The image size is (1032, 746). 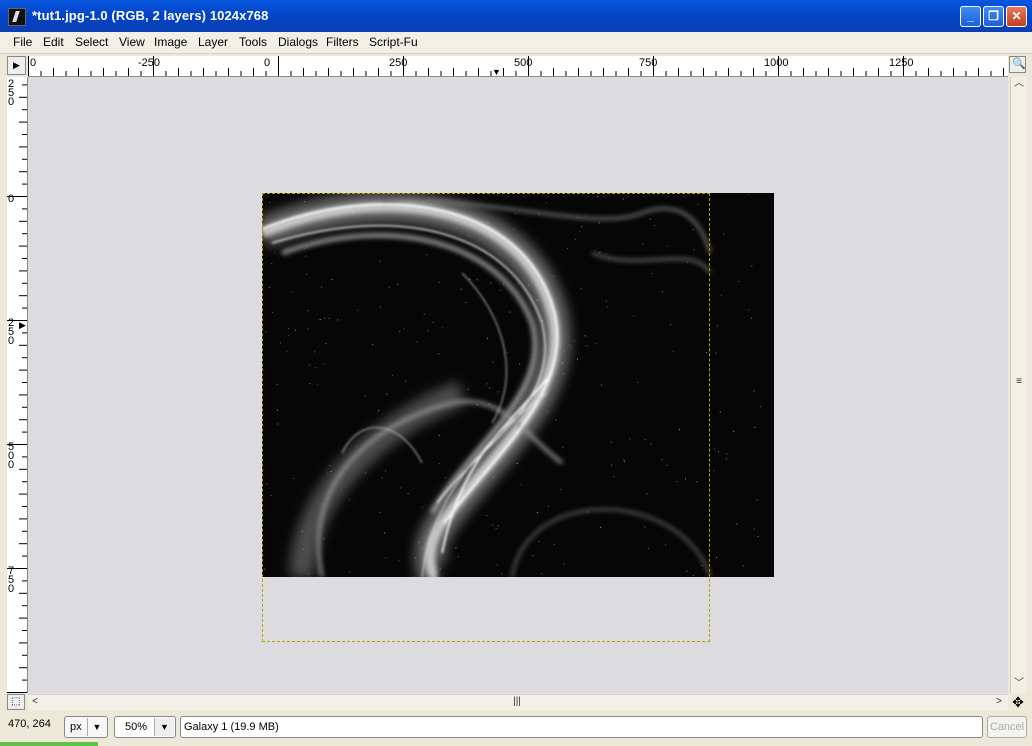 I want to click on scroll-down-icon: ﹀, so click(x=1019, y=684).